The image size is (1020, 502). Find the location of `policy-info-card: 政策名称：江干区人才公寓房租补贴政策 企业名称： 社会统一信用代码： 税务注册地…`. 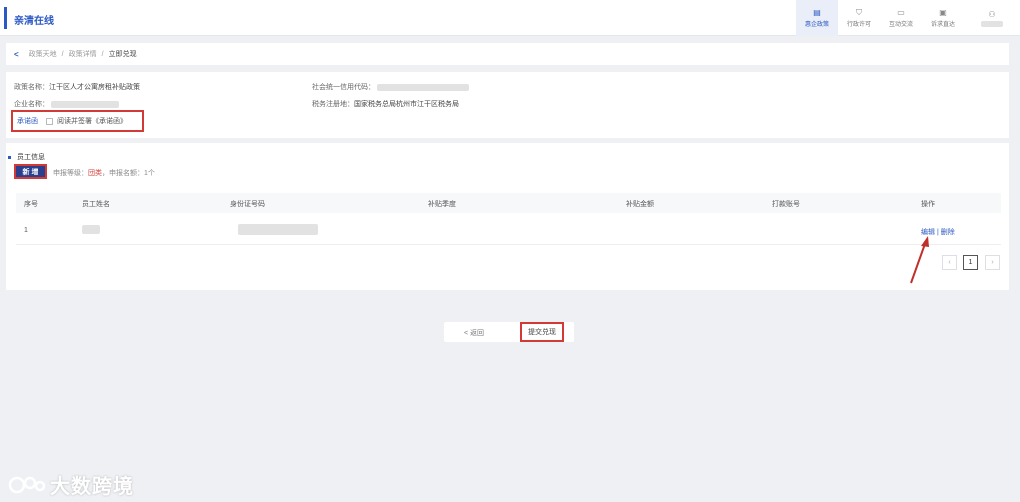

policy-info-card: 政策名称：江干区人才公寓房租补贴政策 企业名称： 社会统一信用代码： 税务注册地… is located at coordinates (507, 105).